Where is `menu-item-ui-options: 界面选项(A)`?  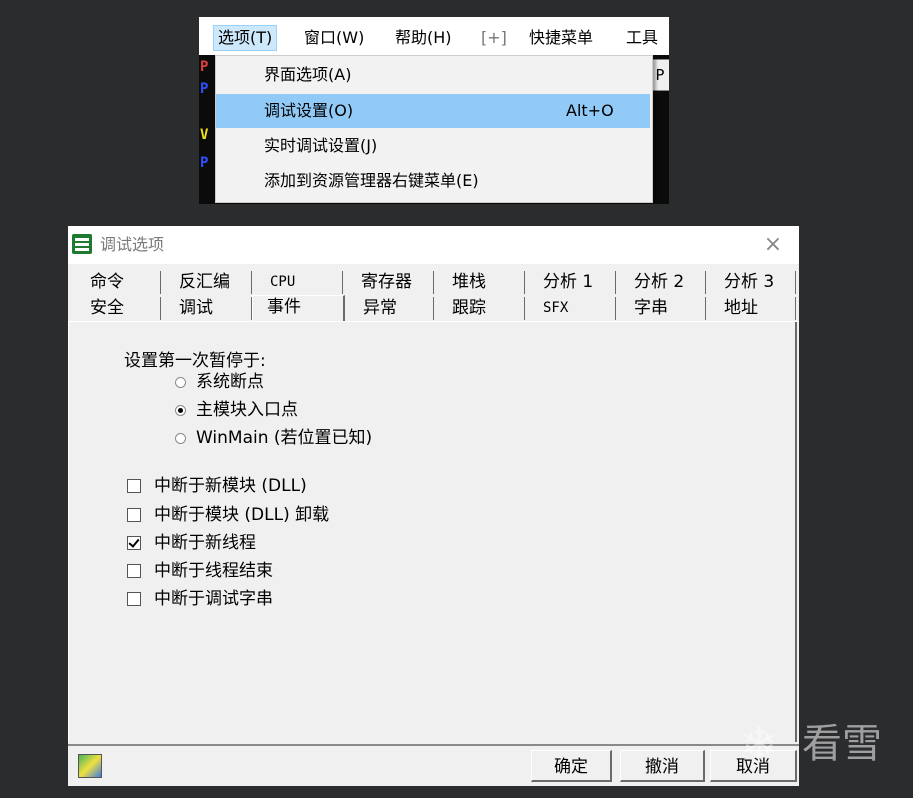
menu-item-ui-options: 界面选项(A) is located at coordinates (433, 75).